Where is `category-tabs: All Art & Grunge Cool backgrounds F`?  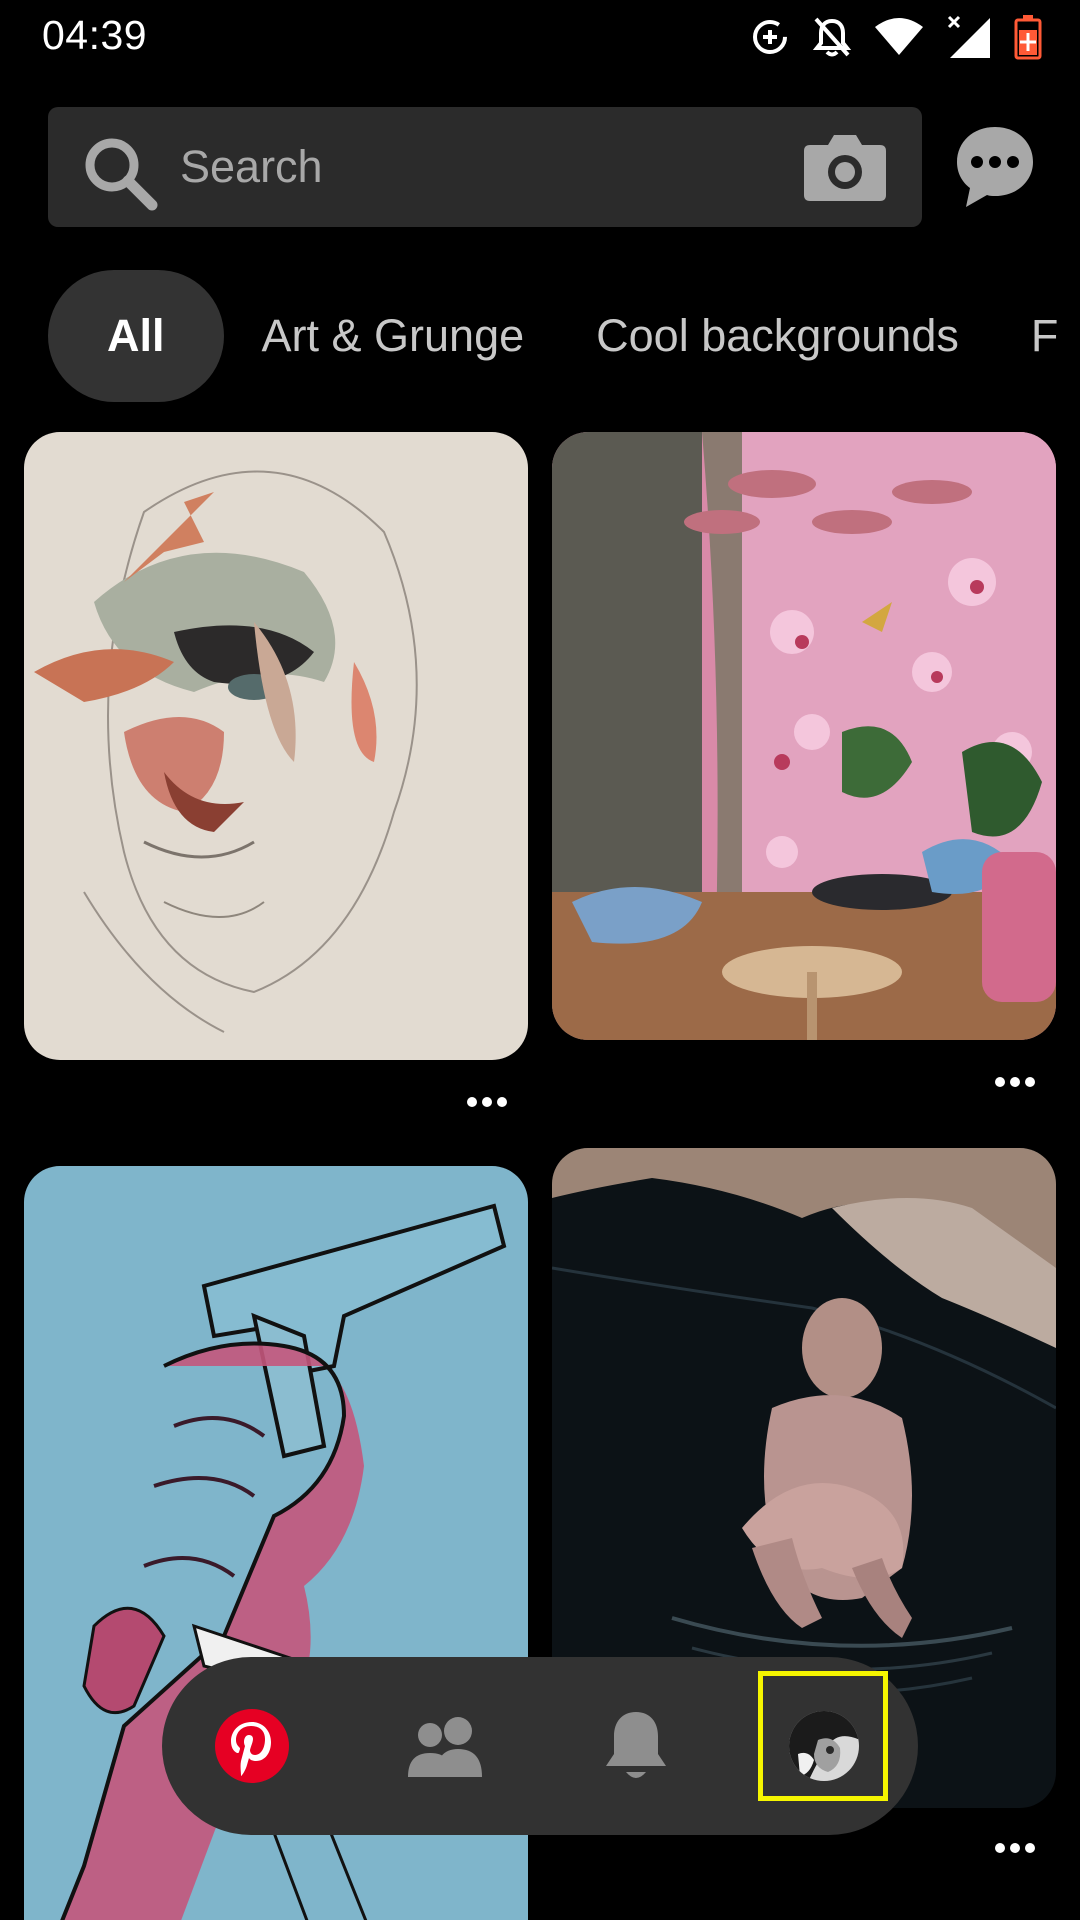 category-tabs: All Art & Grunge Cool backgrounds F is located at coordinates (564, 336).